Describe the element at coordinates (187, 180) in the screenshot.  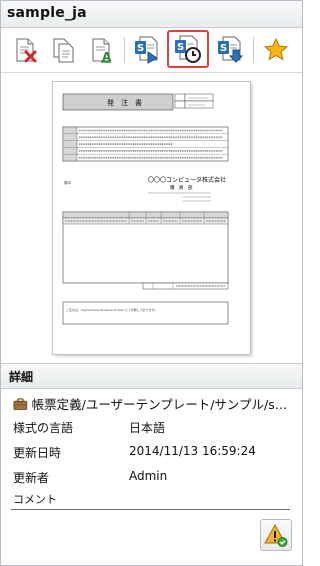
I see `company-name: 〇〇〇コンピュータ株式会社` at that location.